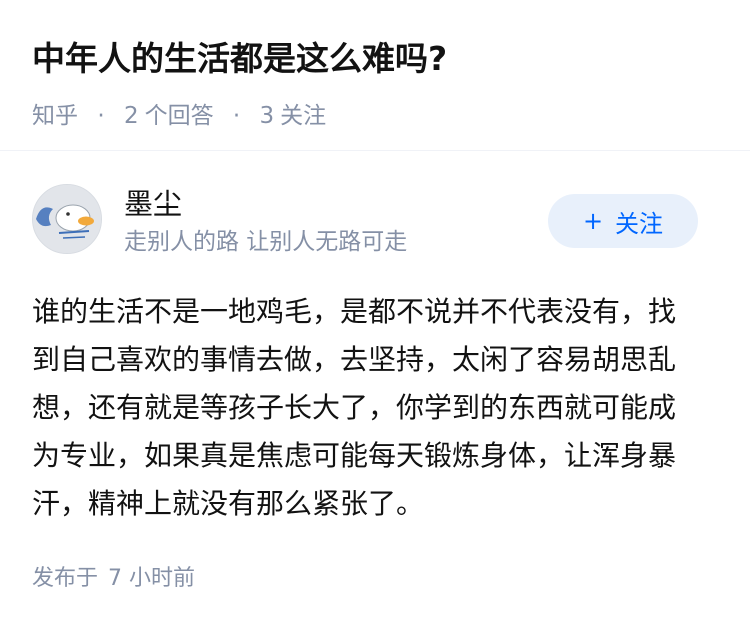 The image size is (750, 630). I want to click on avatar, so click(67, 219).